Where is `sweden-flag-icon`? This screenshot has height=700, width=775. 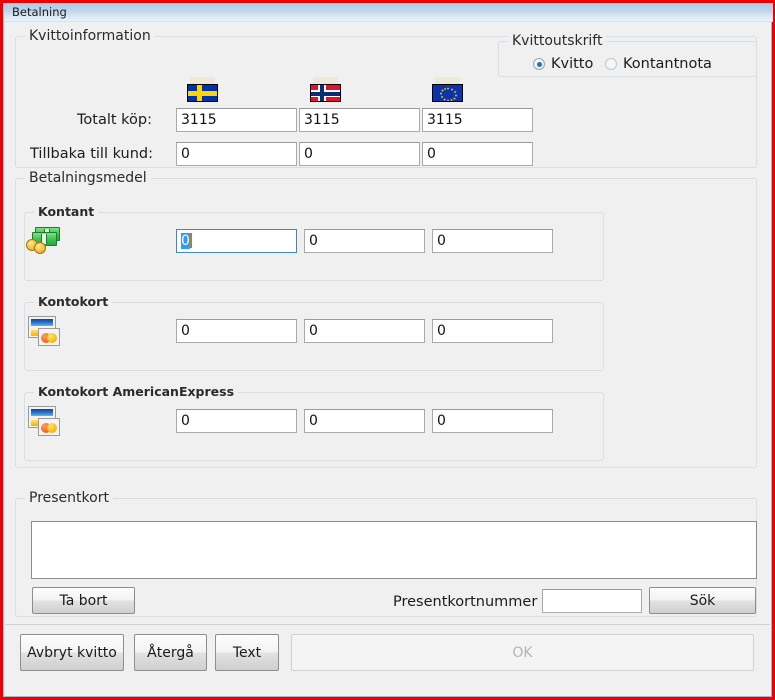 sweden-flag-icon is located at coordinates (202, 89).